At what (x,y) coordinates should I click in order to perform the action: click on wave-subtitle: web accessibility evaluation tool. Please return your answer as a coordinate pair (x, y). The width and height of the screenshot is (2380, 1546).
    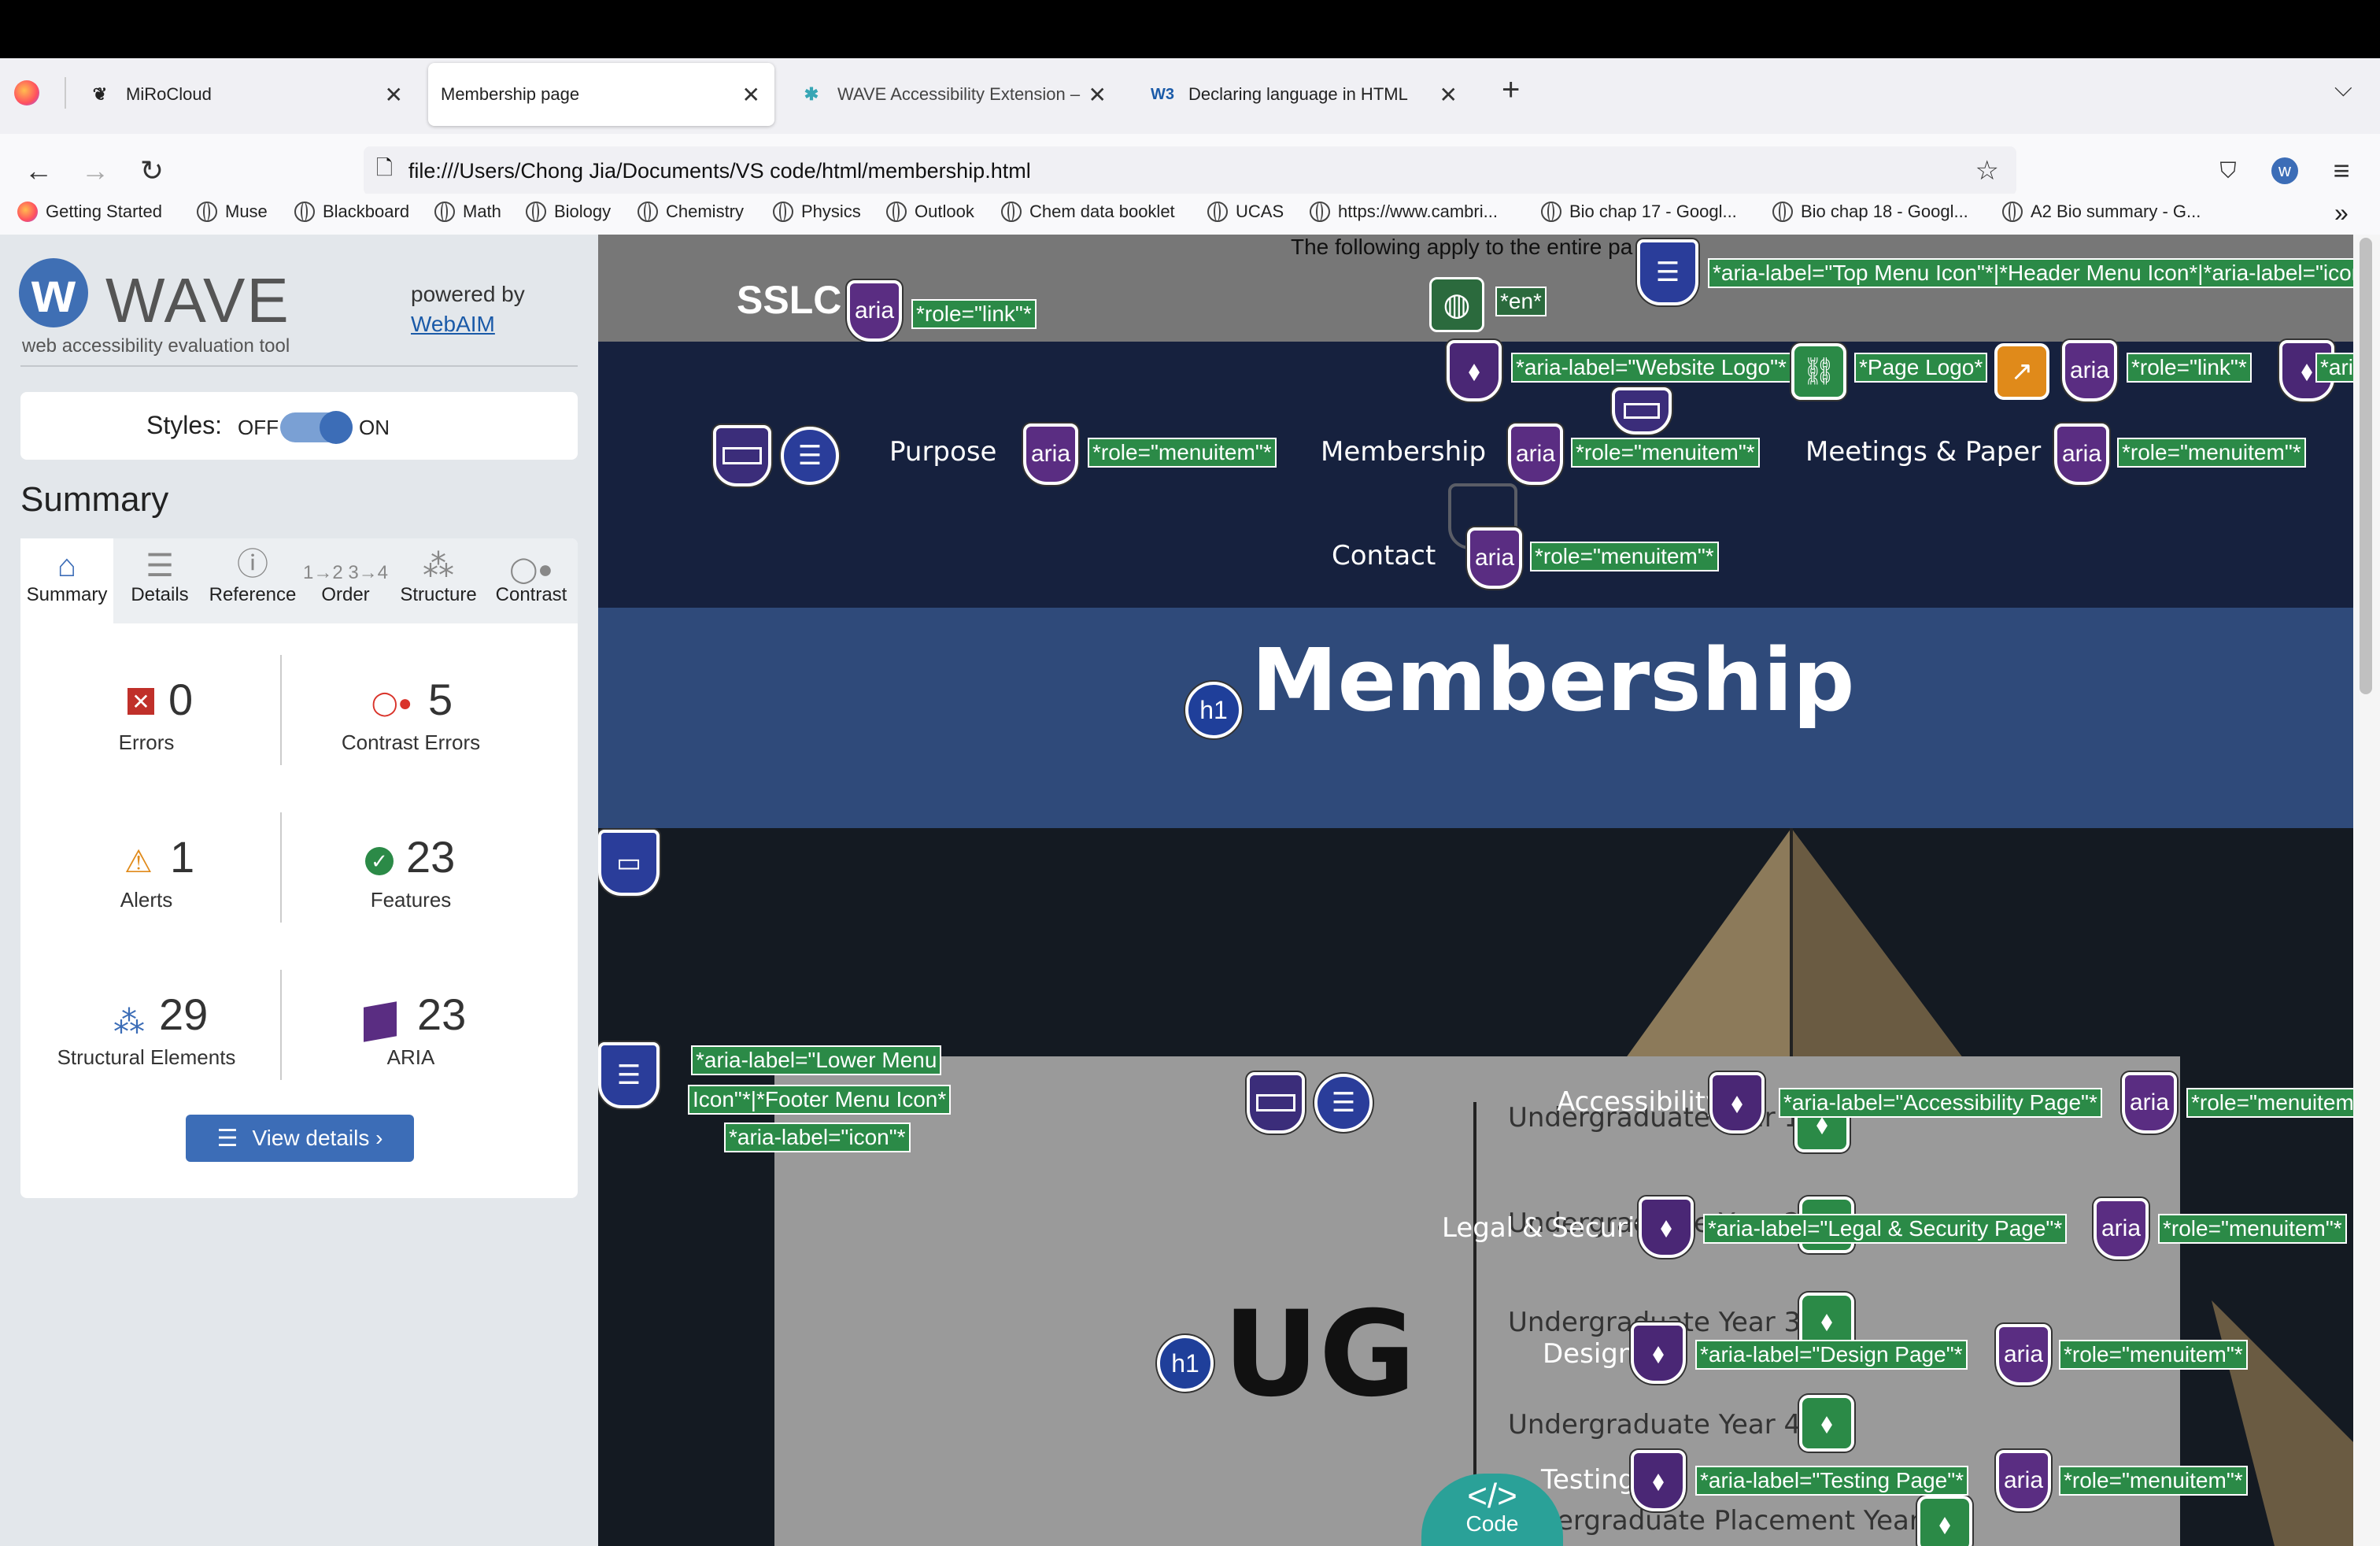
    Looking at the image, I should click on (156, 346).